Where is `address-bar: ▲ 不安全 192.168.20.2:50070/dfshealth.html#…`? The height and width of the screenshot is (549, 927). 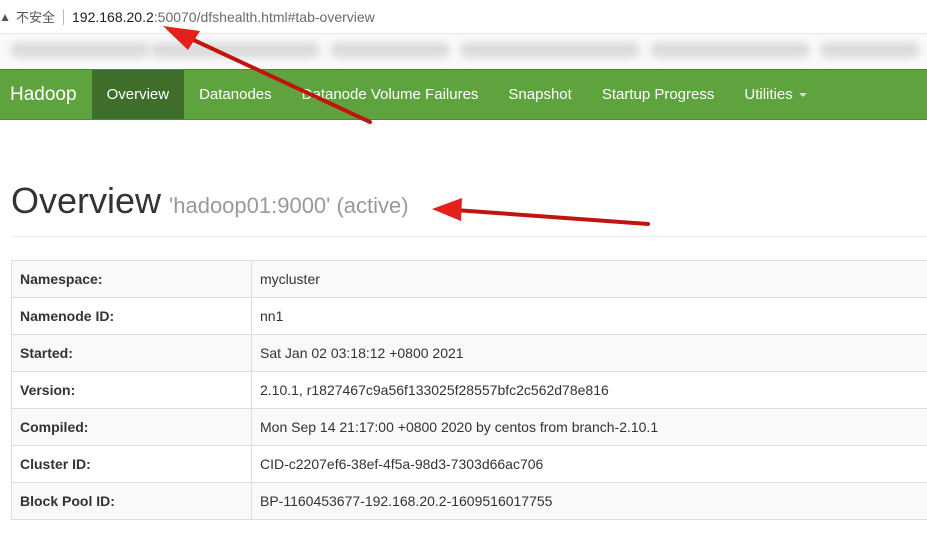
address-bar: ▲ 不安全 192.168.20.2:50070/dfshealth.html#… is located at coordinates (463, 17).